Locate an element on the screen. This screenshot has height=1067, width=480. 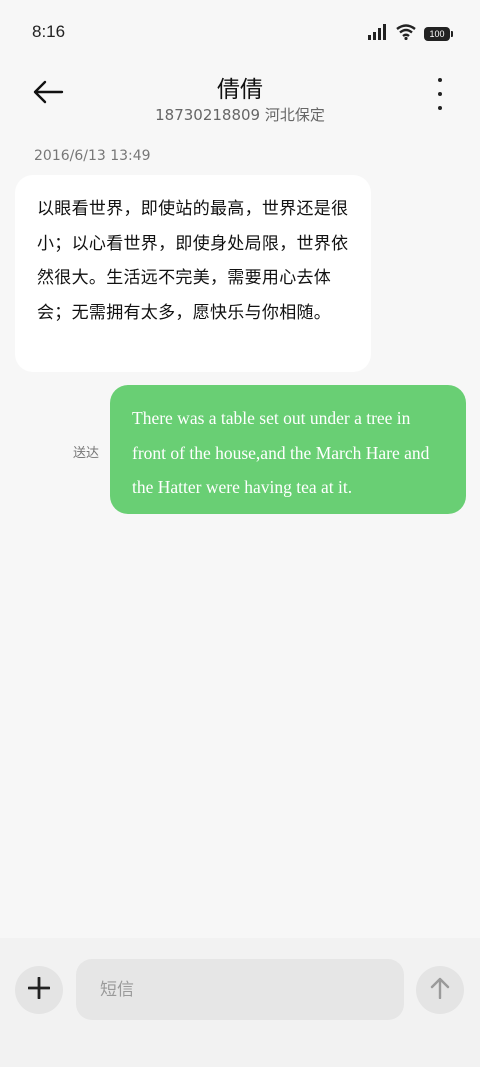
message-timestamp: 2016/6/13 13:49 is located at coordinates (92, 156).